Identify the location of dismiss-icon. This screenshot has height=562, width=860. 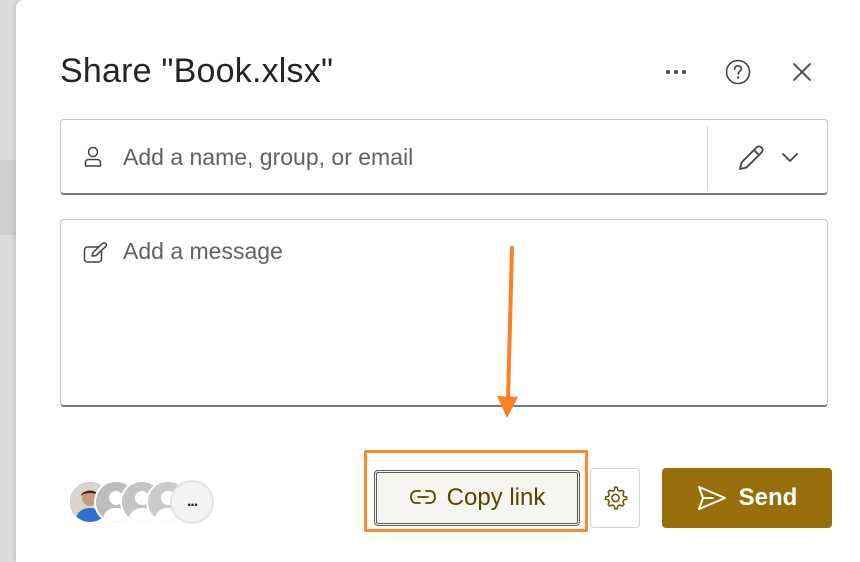
(802, 72).